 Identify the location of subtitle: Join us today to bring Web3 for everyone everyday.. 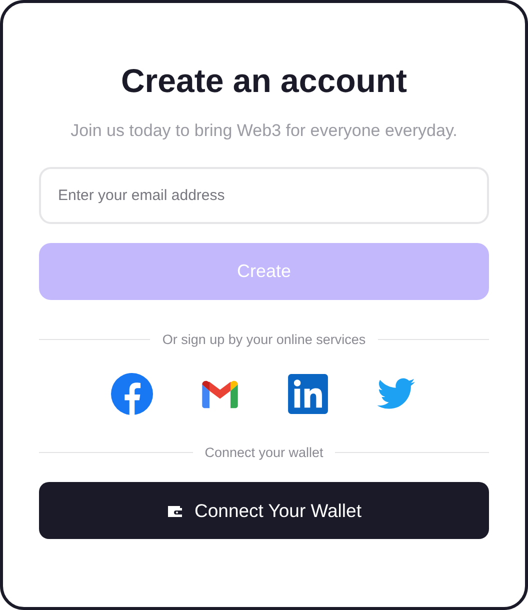
(264, 131).